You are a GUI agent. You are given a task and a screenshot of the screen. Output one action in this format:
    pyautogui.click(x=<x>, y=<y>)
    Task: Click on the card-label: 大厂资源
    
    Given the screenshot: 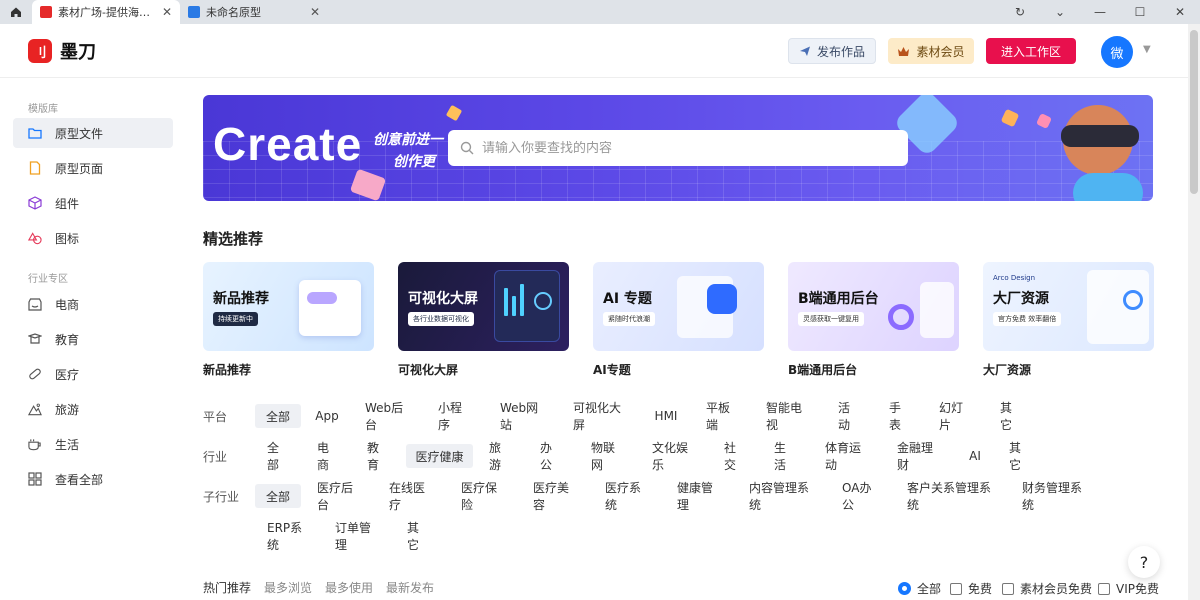 What is the action you would take?
    pyautogui.click(x=1068, y=369)
    